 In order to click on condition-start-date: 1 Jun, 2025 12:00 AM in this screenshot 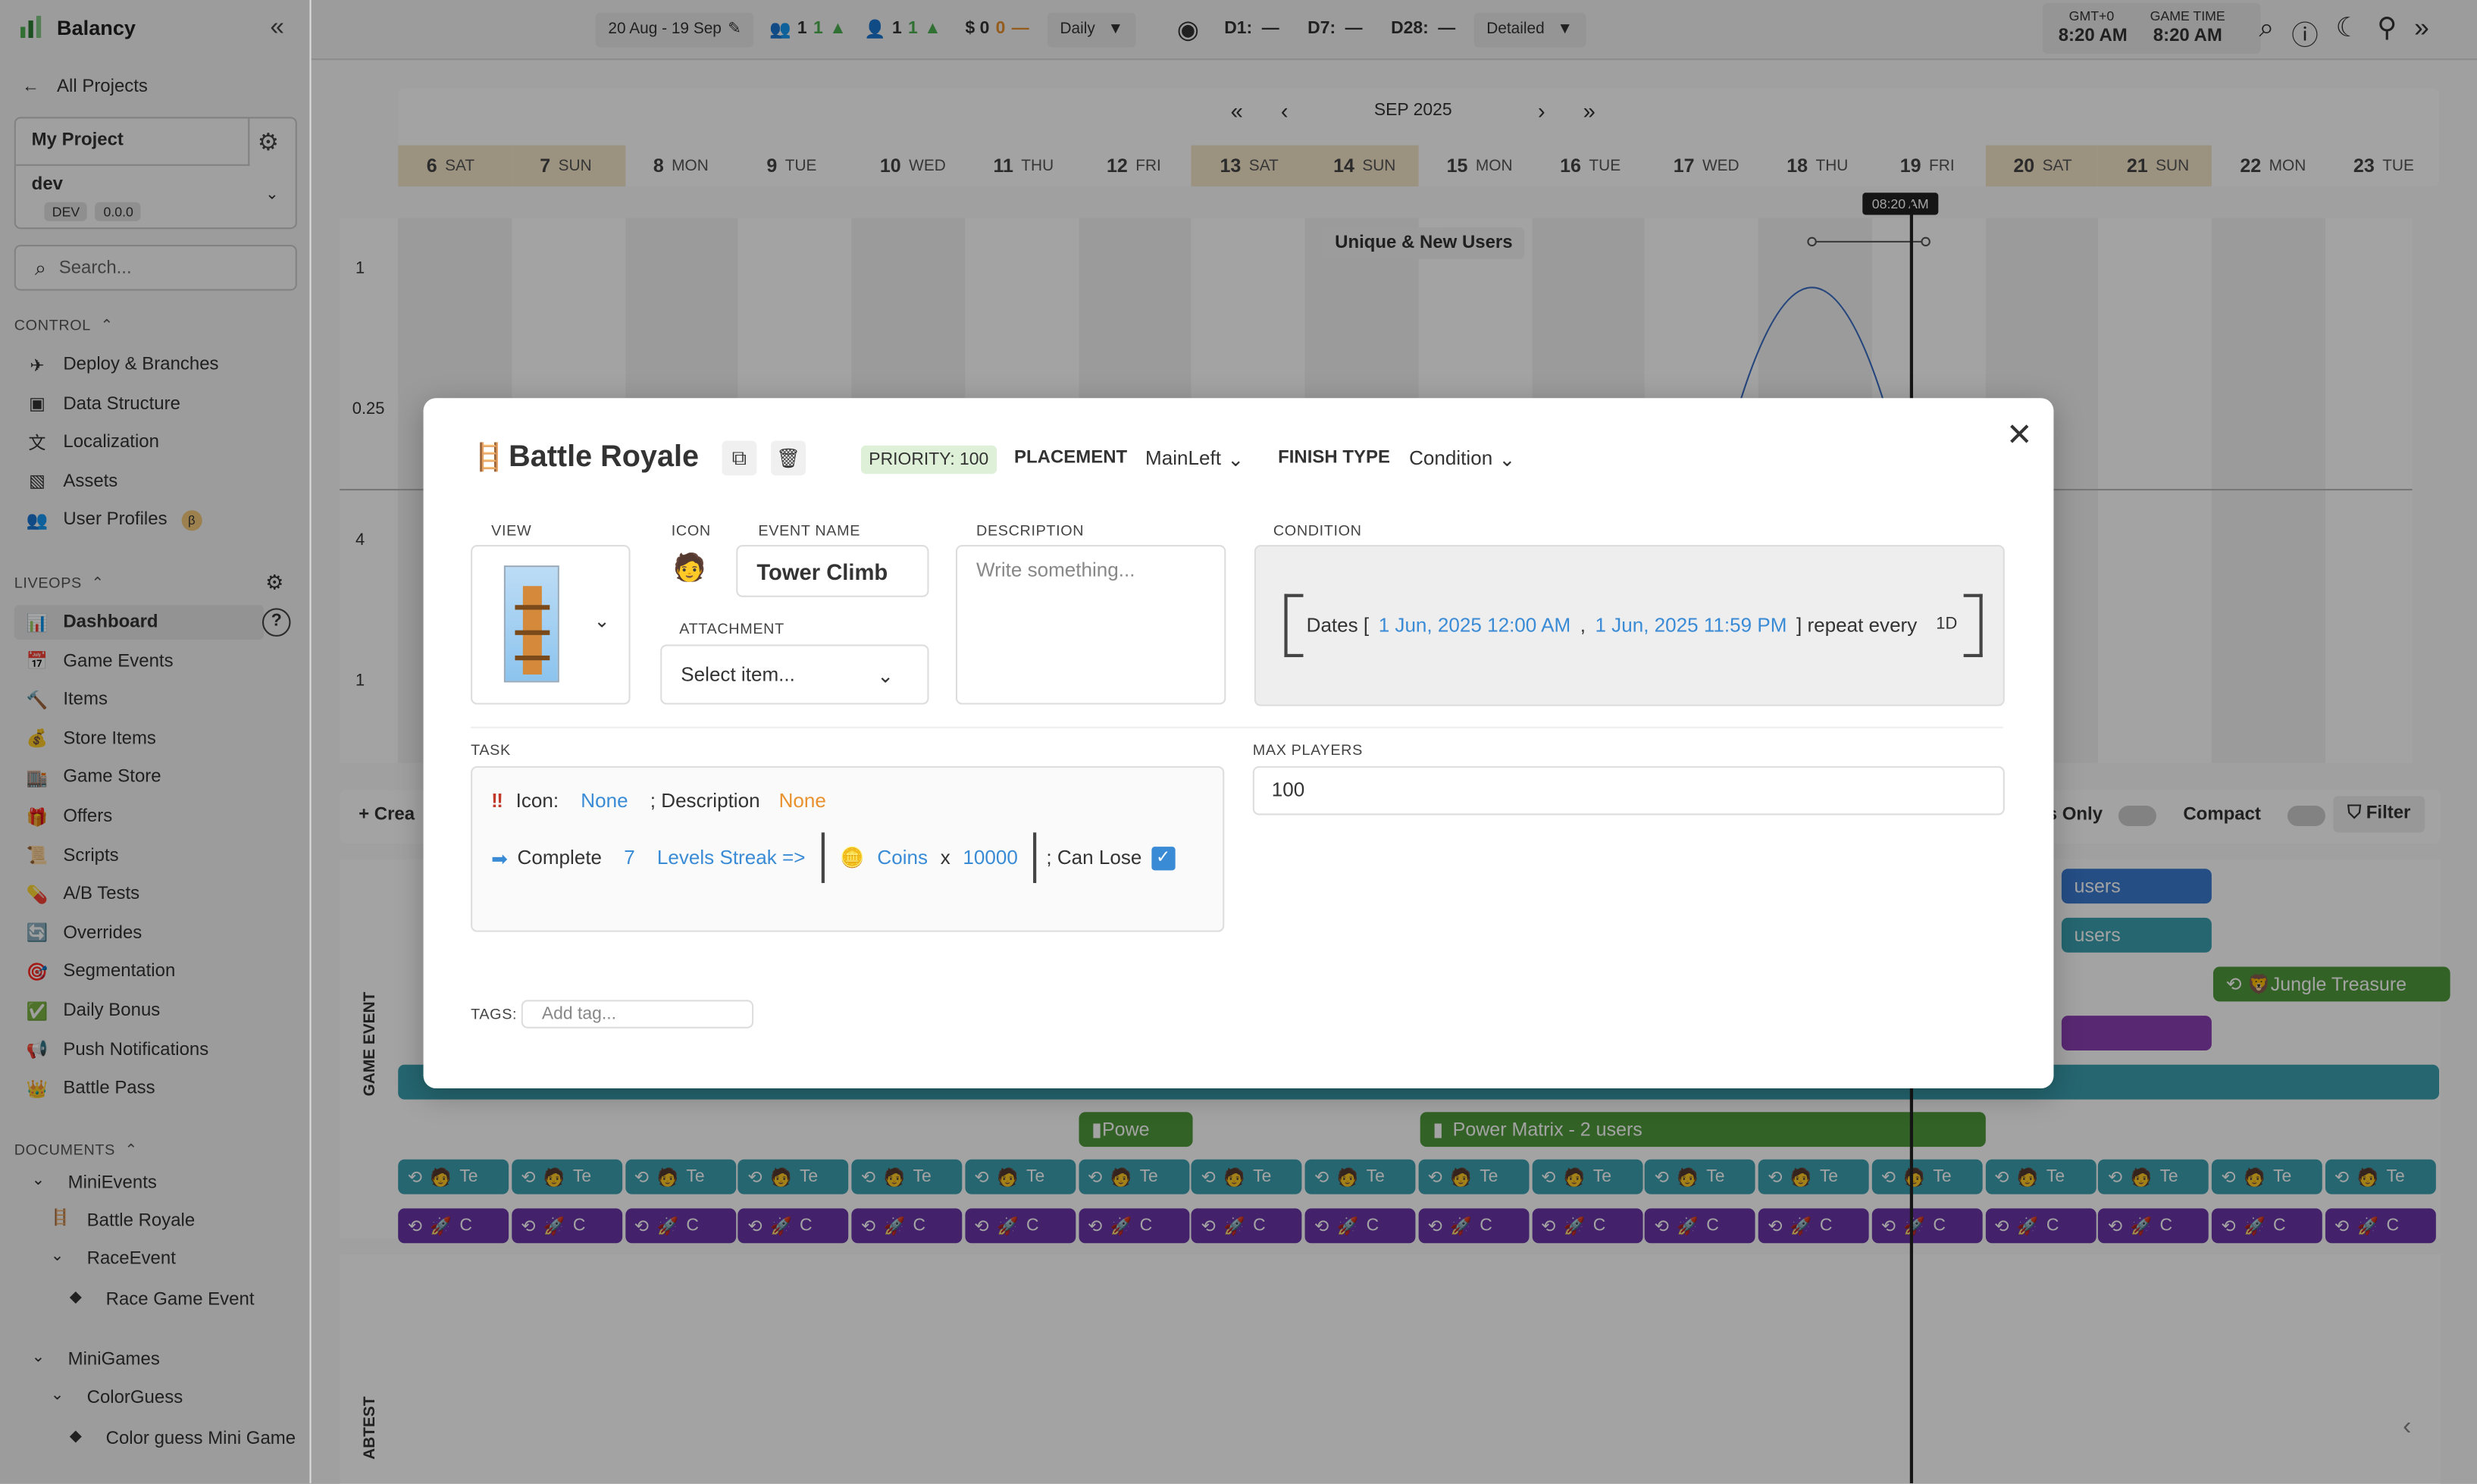, I will do `click(1474, 626)`.